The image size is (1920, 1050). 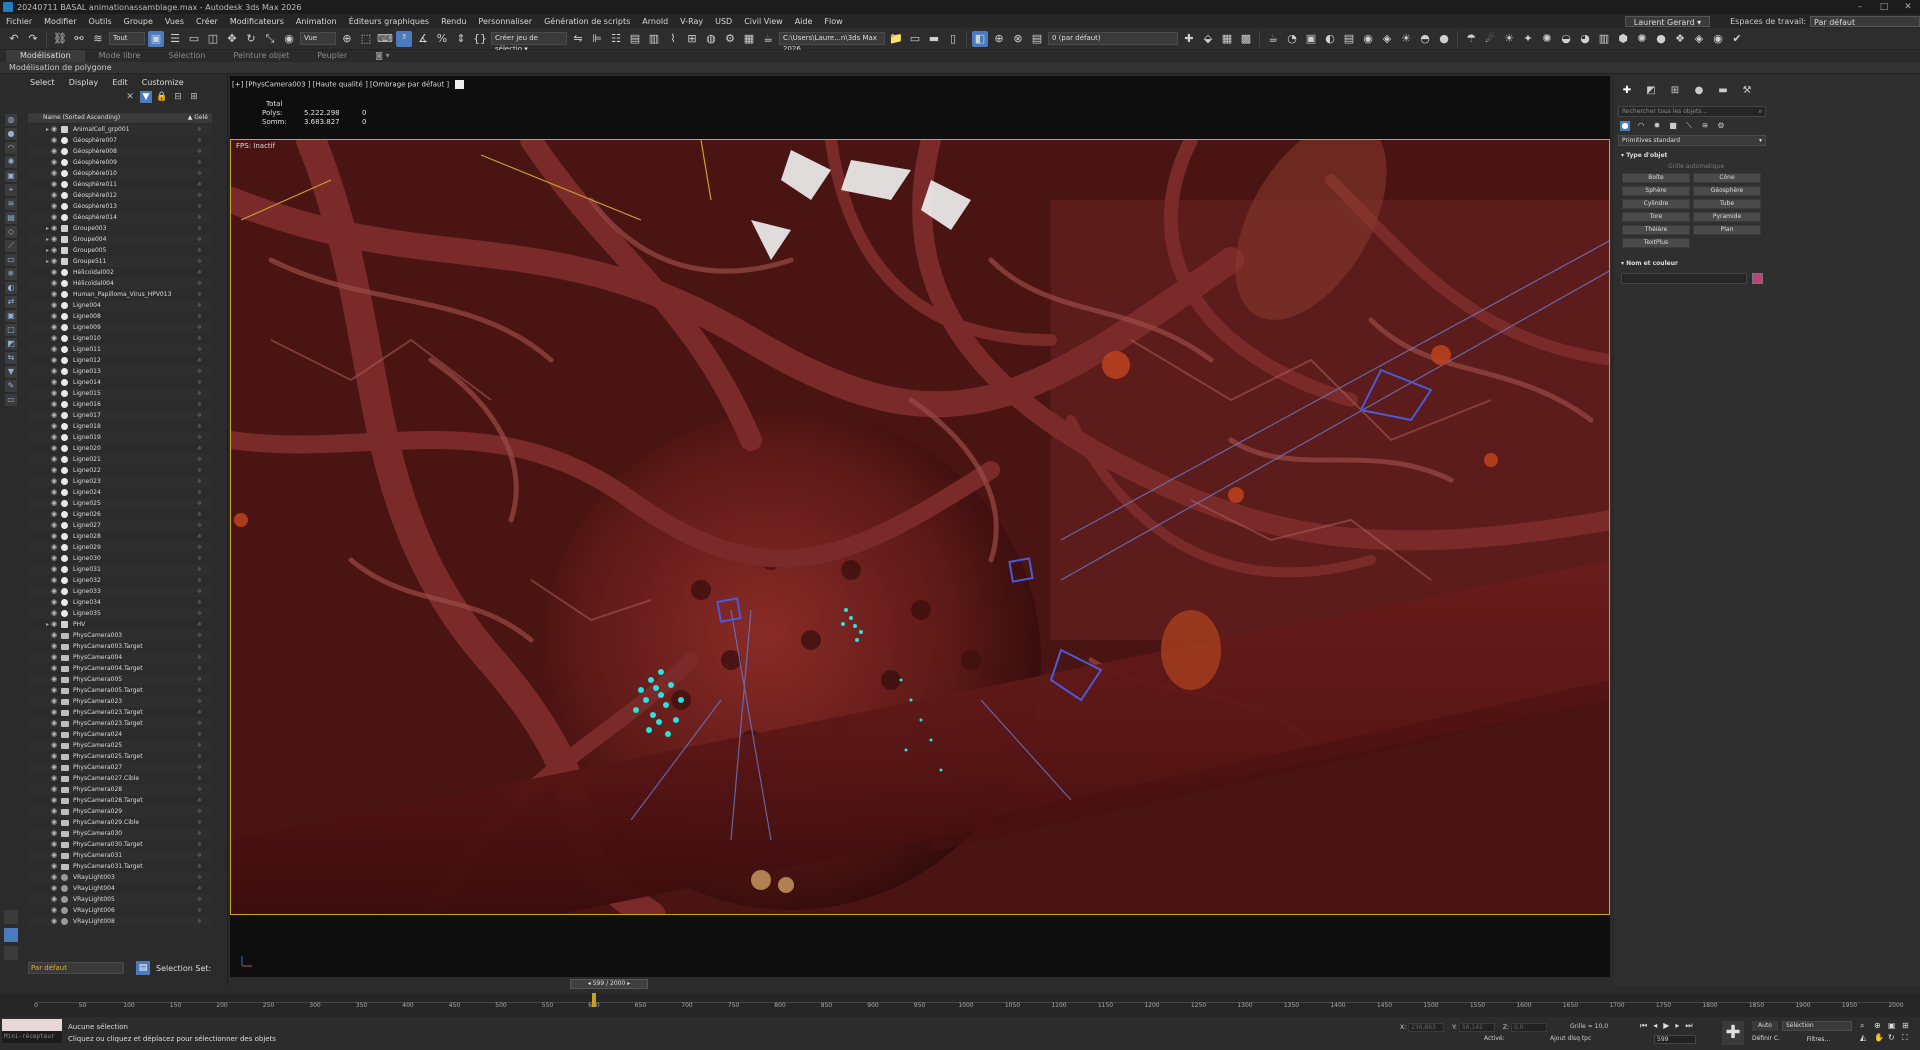 What do you see at coordinates (1908, 1038) in the screenshot?
I see `maximize-viewport-icon: ⛶` at bounding box center [1908, 1038].